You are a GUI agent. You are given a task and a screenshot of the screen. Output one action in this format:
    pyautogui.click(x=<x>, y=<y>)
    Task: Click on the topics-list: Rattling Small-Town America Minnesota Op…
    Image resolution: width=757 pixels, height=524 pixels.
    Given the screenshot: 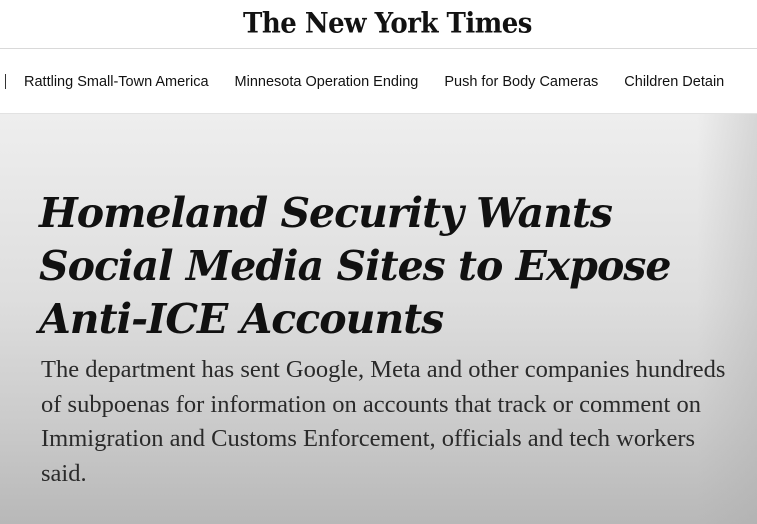 What is the action you would take?
    pyautogui.click(x=387, y=81)
    